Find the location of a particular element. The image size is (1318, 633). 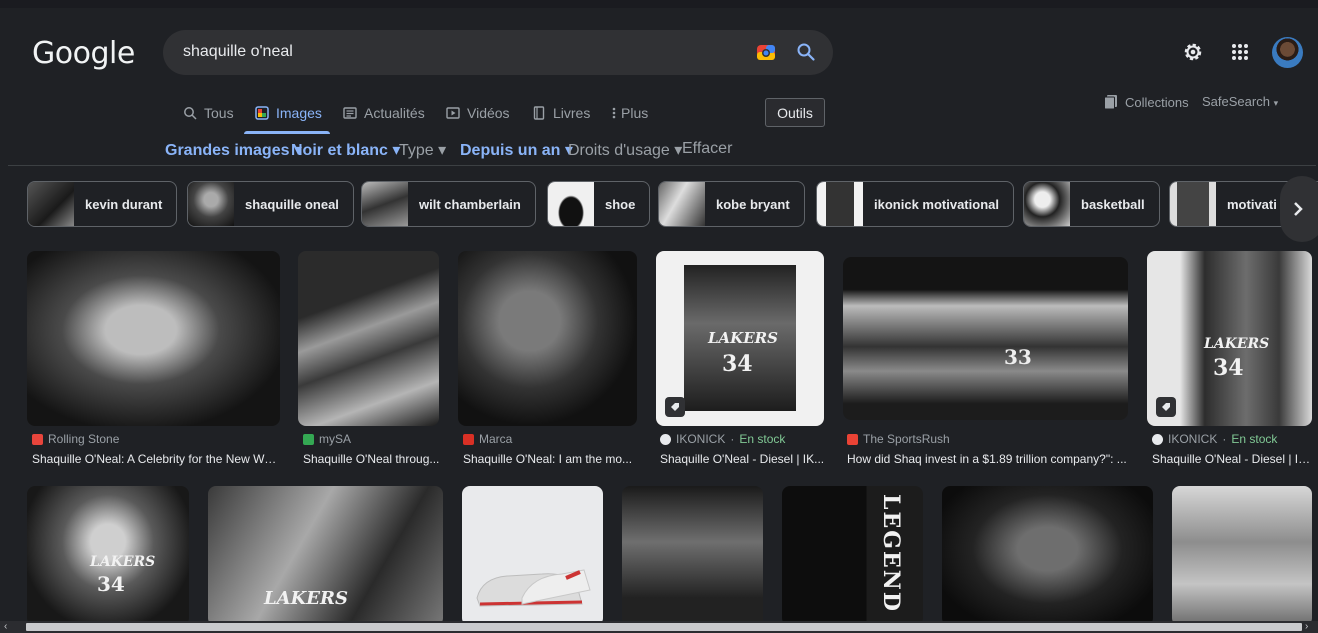

source-name: IKONICK is located at coordinates (701, 439).